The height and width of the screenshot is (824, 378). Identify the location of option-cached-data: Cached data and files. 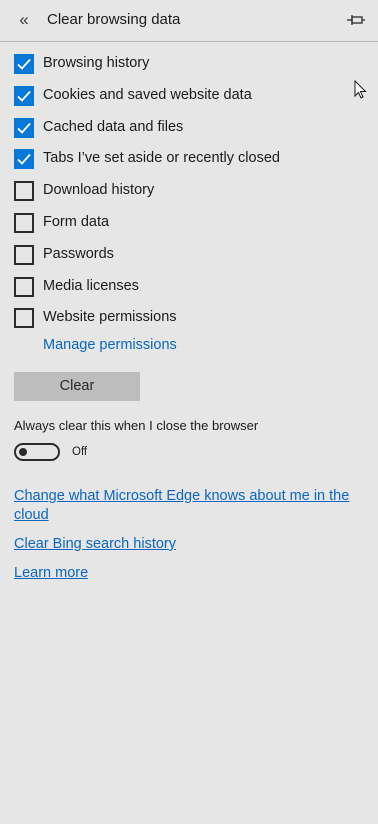
(179, 133).